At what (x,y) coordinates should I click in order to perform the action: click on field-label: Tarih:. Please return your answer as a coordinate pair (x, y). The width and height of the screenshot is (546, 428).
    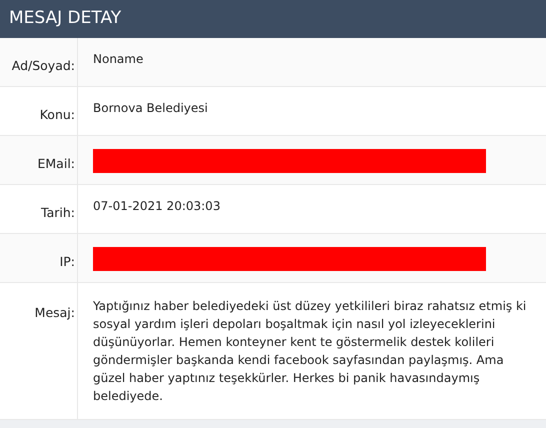
    Looking at the image, I should click on (58, 213).